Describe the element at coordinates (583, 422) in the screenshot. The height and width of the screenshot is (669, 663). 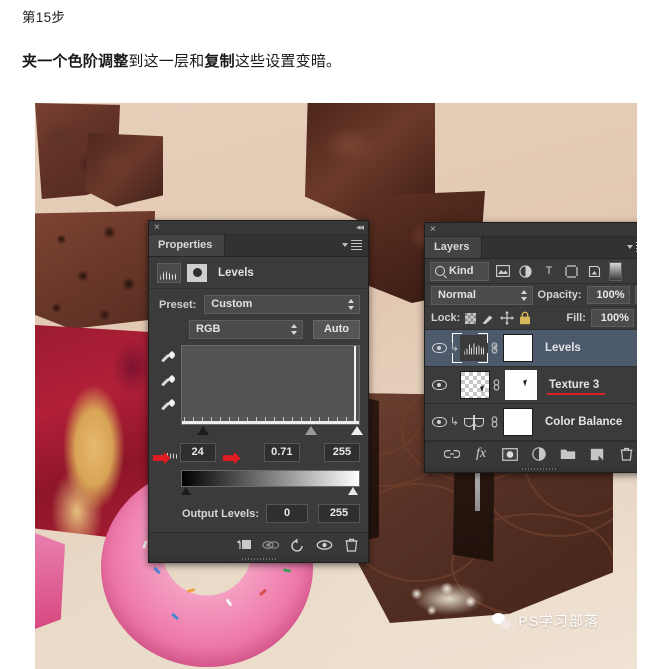
I see `layer-name-color-balance: Color Balance` at that location.